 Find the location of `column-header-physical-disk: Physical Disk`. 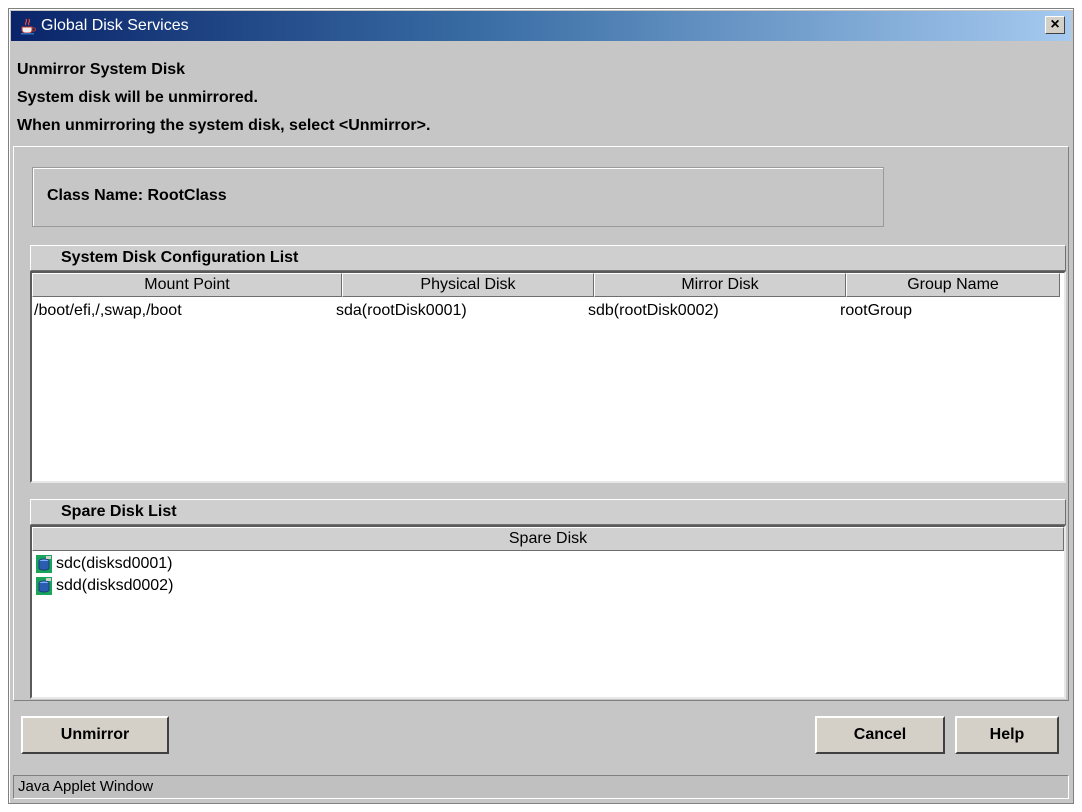

column-header-physical-disk: Physical Disk is located at coordinates (468, 285).